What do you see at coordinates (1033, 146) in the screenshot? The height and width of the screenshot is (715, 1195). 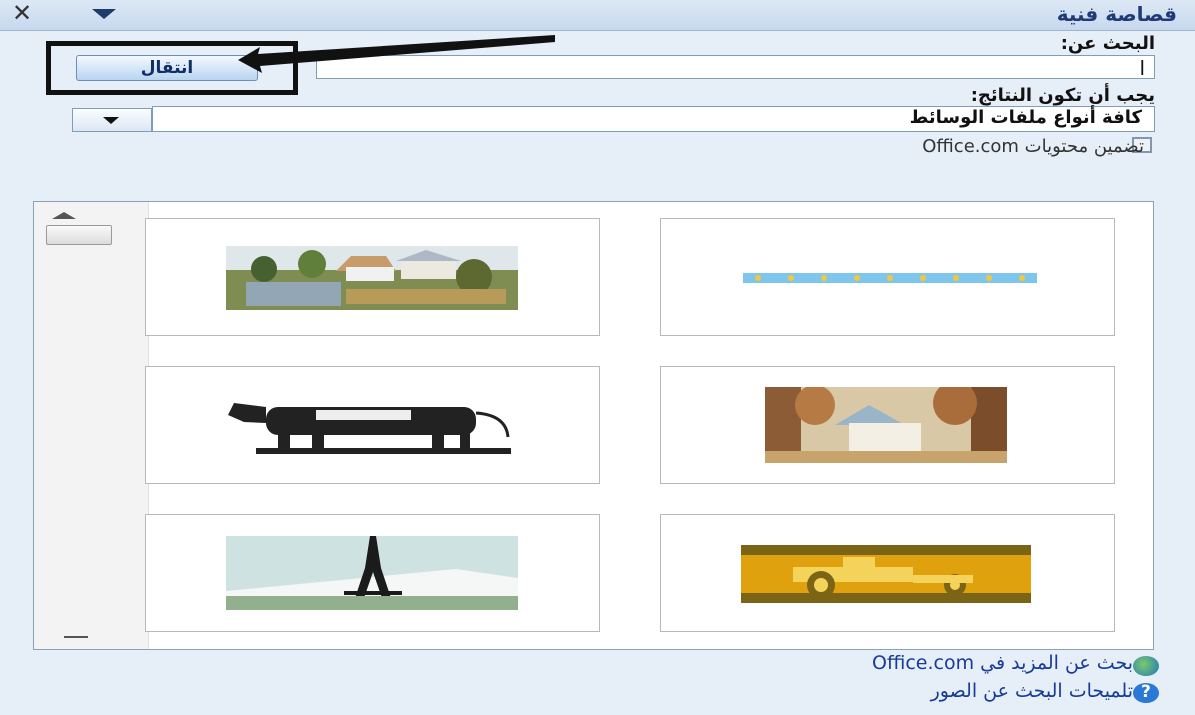 I see `include-office-label: تضمين محتويات Office.com` at bounding box center [1033, 146].